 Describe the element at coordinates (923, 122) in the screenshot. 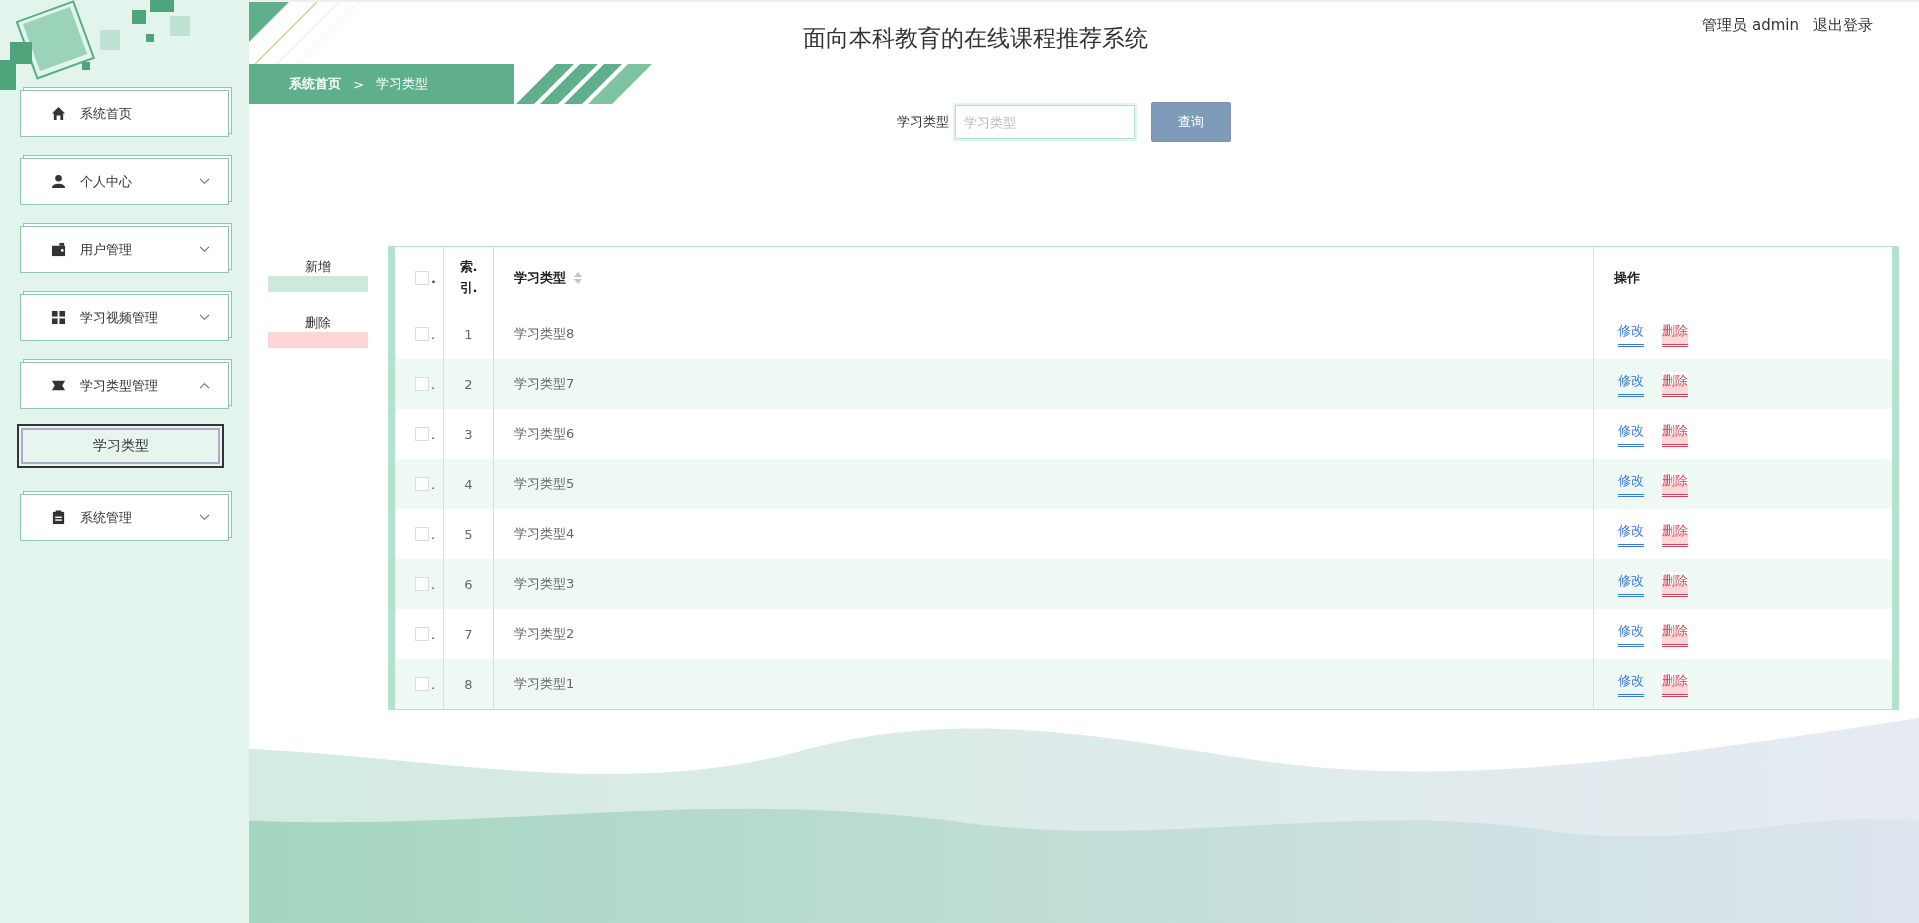

I see `search-label: 学习类型` at that location.